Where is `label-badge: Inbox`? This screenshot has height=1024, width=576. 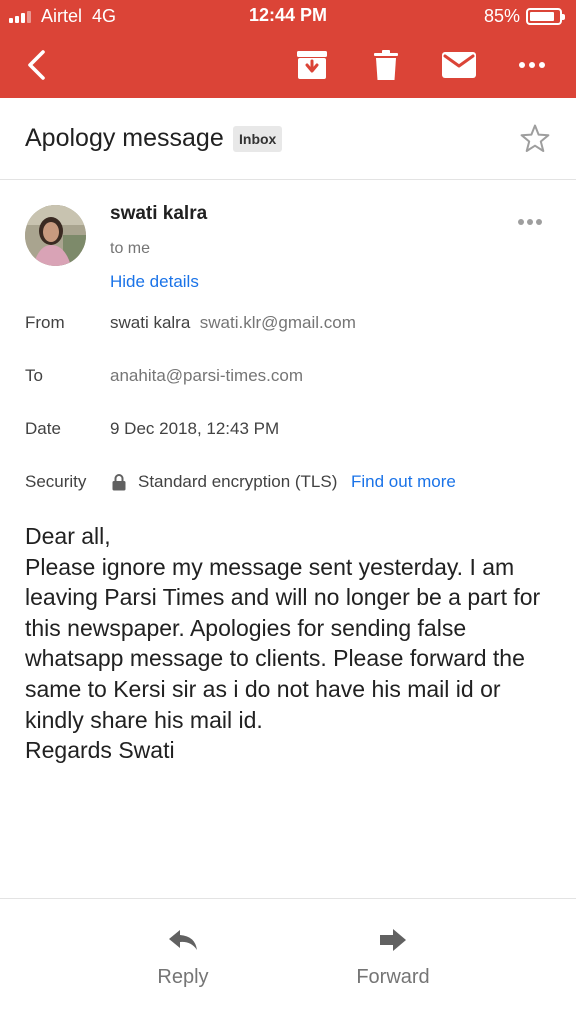
label-badge: Inbox is located at coordinates (258, 139).